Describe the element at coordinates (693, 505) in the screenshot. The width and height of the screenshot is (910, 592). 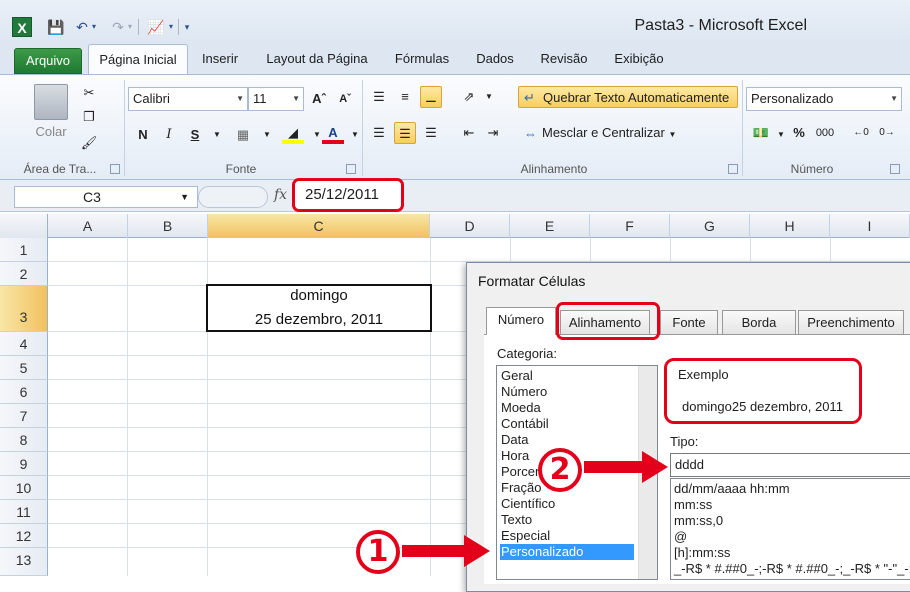
I see `type-item: mm:ss` at that location.